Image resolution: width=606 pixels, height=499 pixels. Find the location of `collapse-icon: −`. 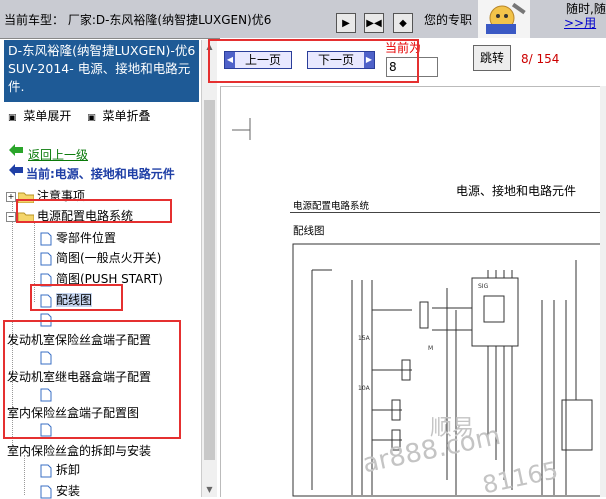

collapse-icon: − is located at coordinates (11, 216).